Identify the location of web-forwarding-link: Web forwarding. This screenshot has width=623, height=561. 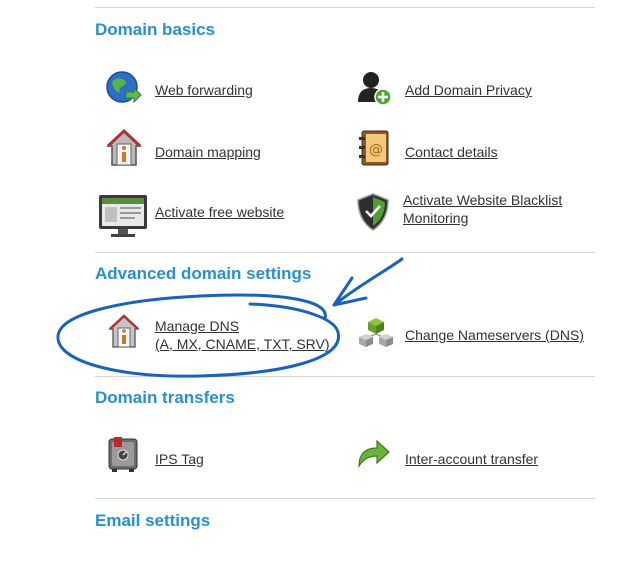
(204, 90).